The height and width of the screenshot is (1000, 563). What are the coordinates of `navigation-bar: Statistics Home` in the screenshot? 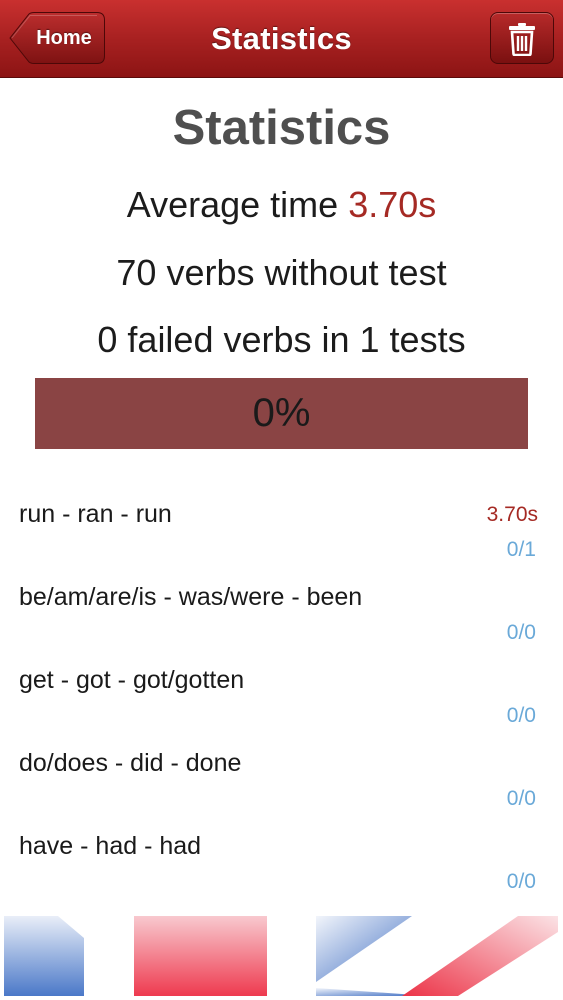 It's located at (281, 39).